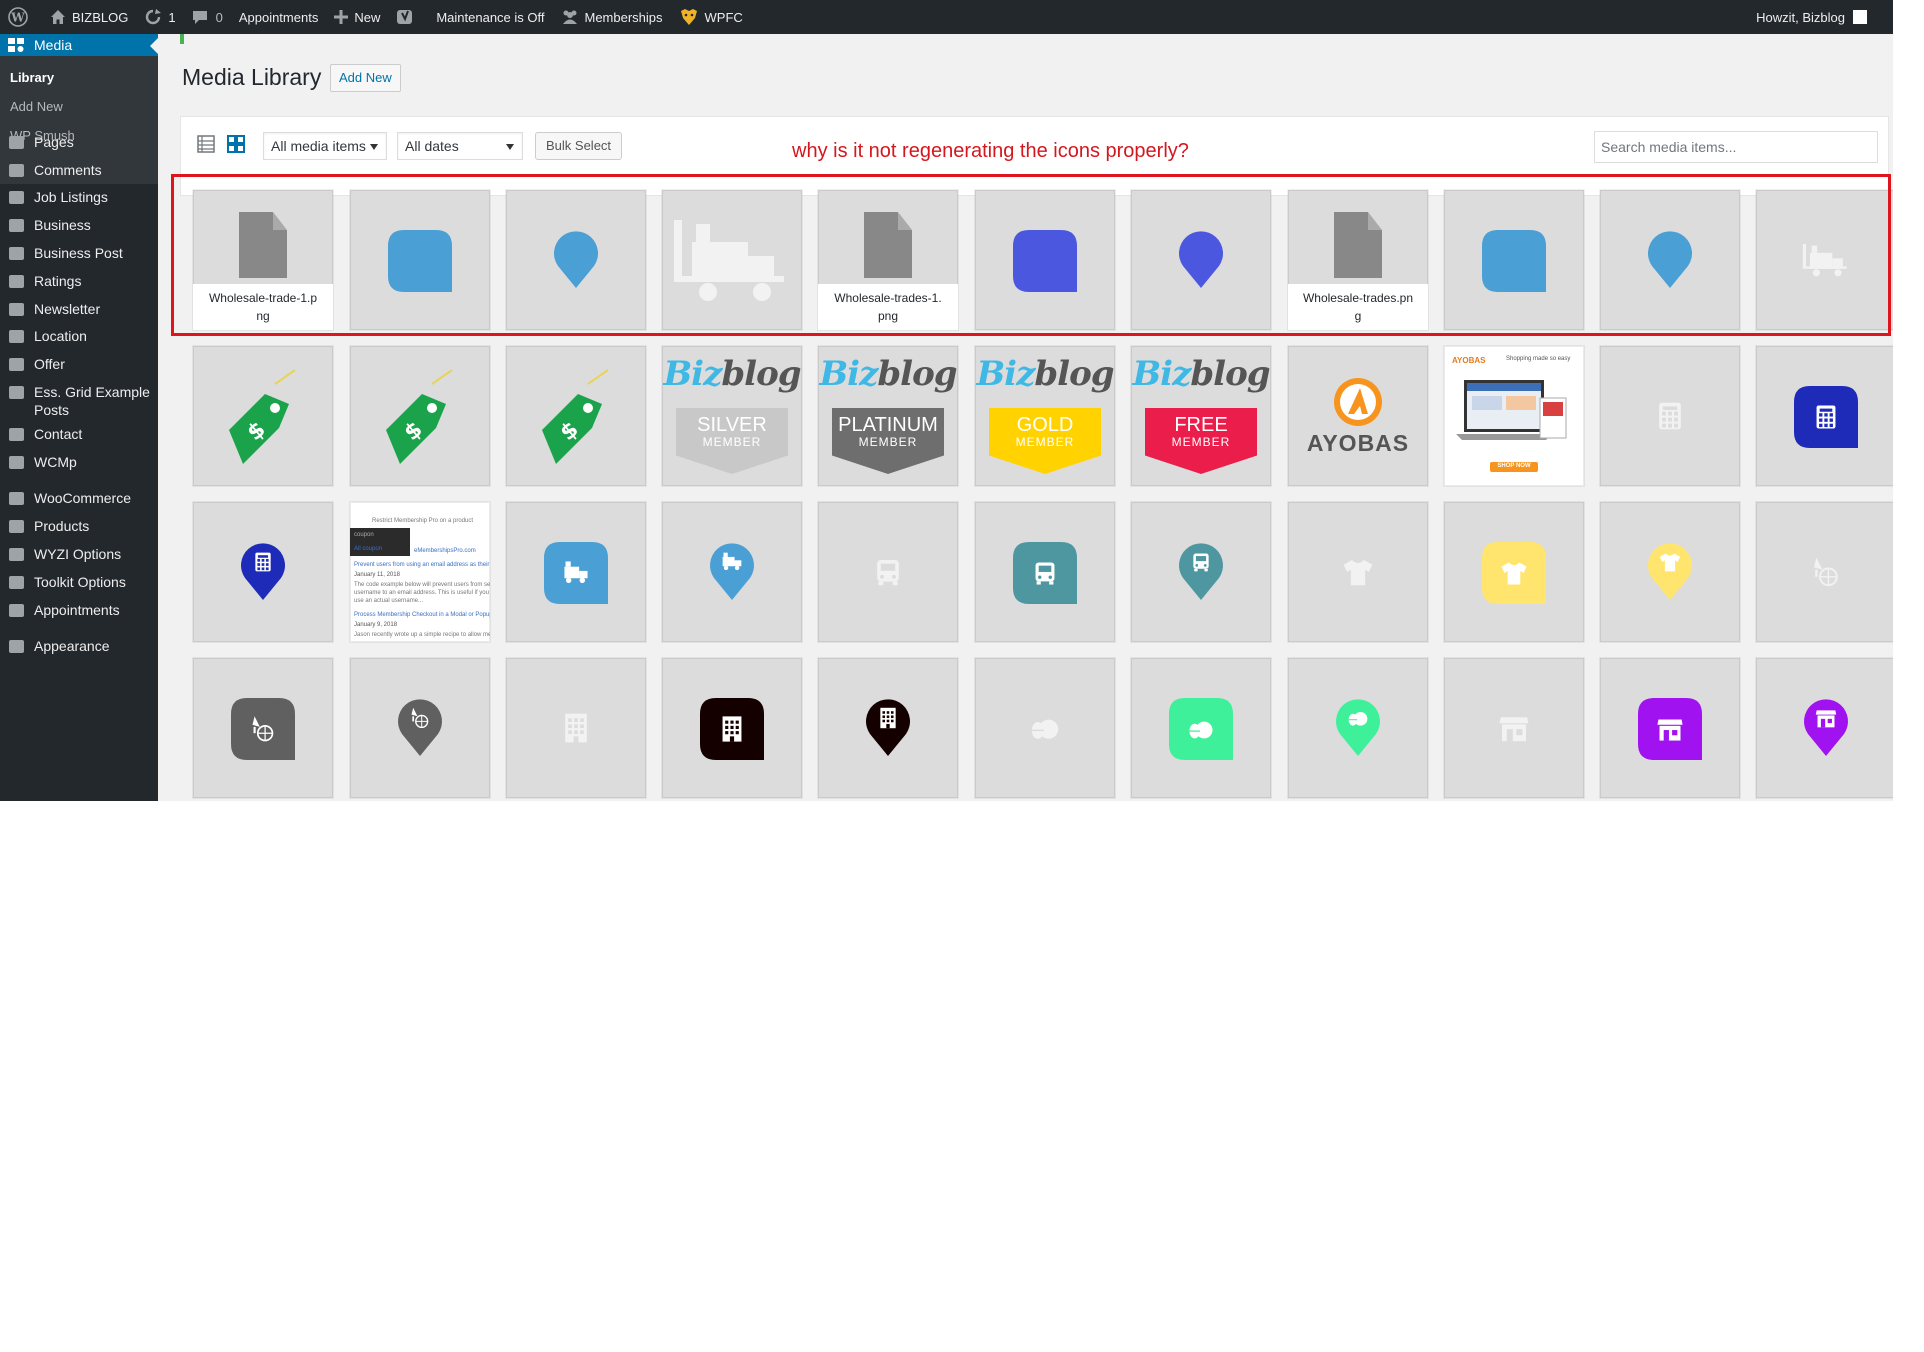  I want to click on media-item: Wholesale-trade-1.png, so click(263, 260).